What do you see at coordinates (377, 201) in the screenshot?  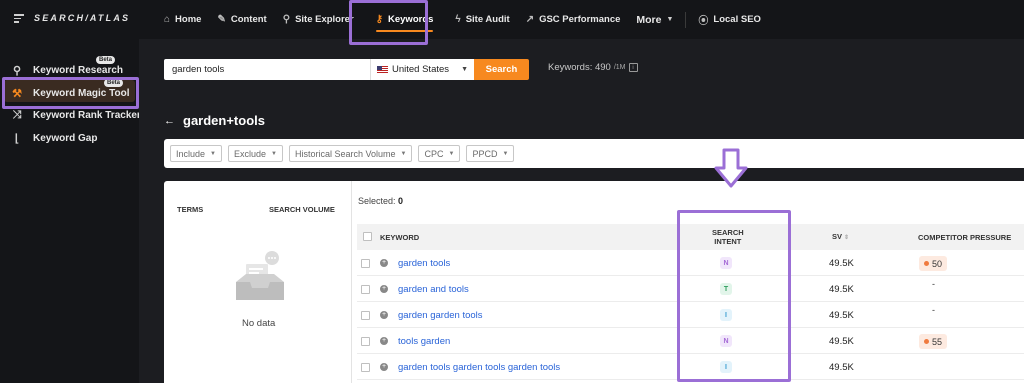 I see `selected-label: Selected:` at bounding box center [377, 201].